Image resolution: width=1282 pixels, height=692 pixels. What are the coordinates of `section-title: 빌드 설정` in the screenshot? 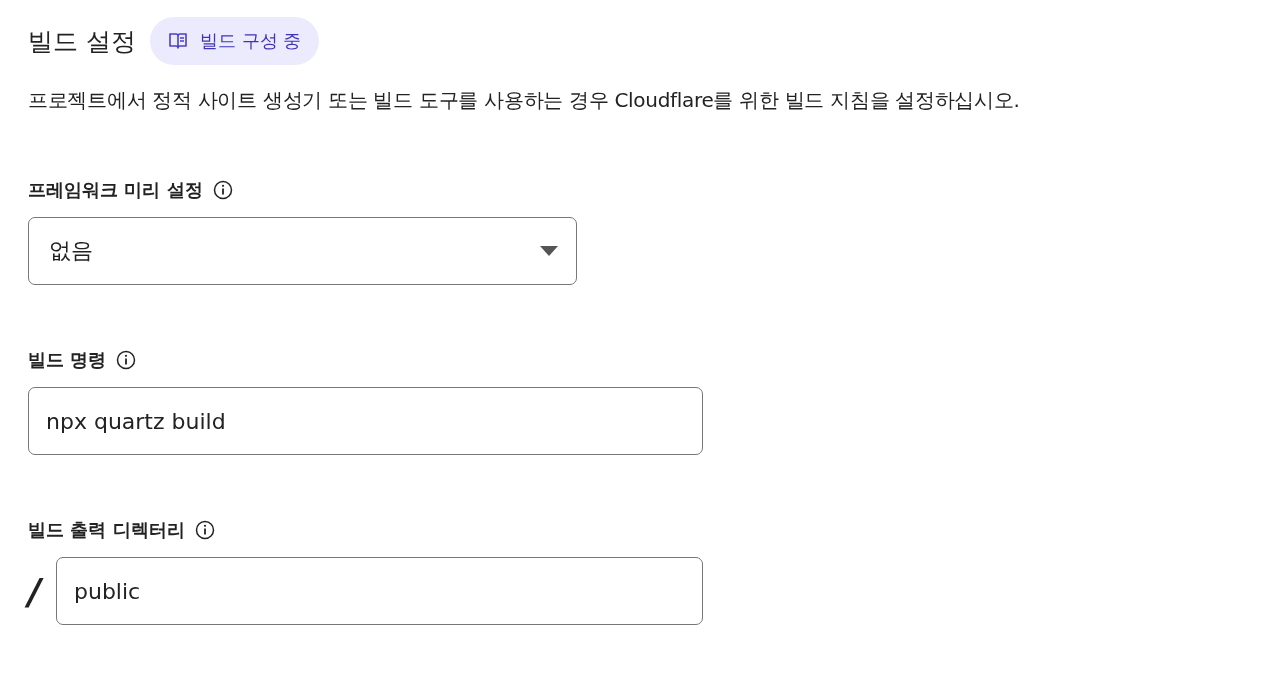 It's located at (82, 41).